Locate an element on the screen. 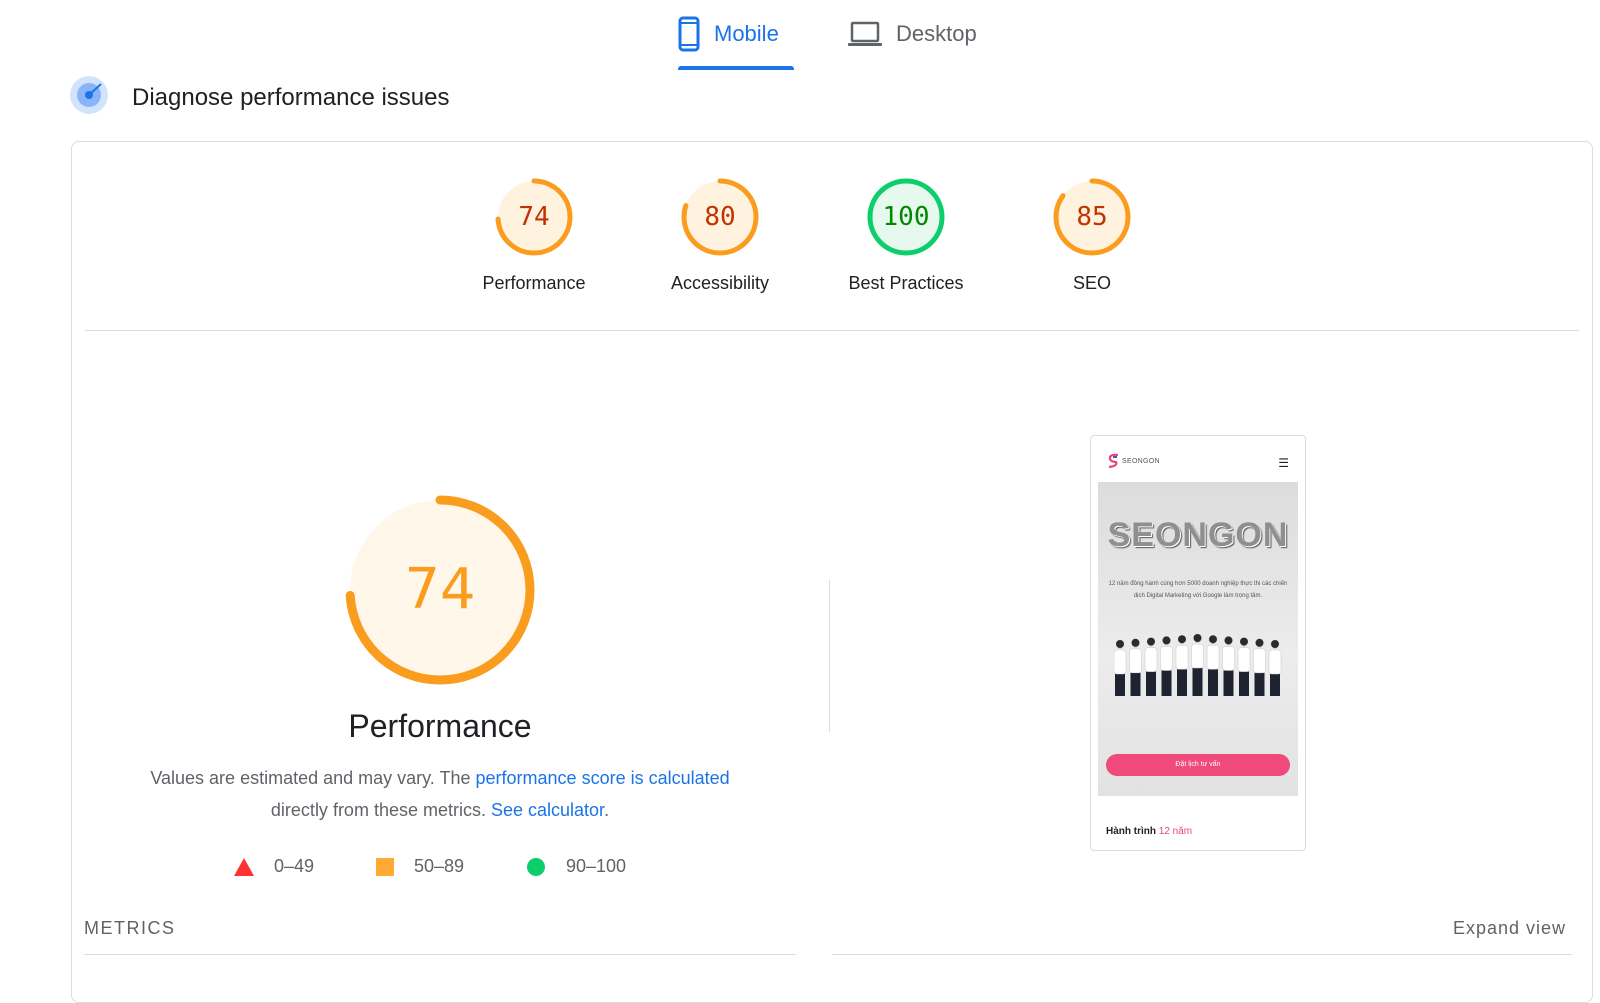 This screenshot has width=1600, height=1003. see-calculator-link: See calculator is located at coordinates (547, 810).